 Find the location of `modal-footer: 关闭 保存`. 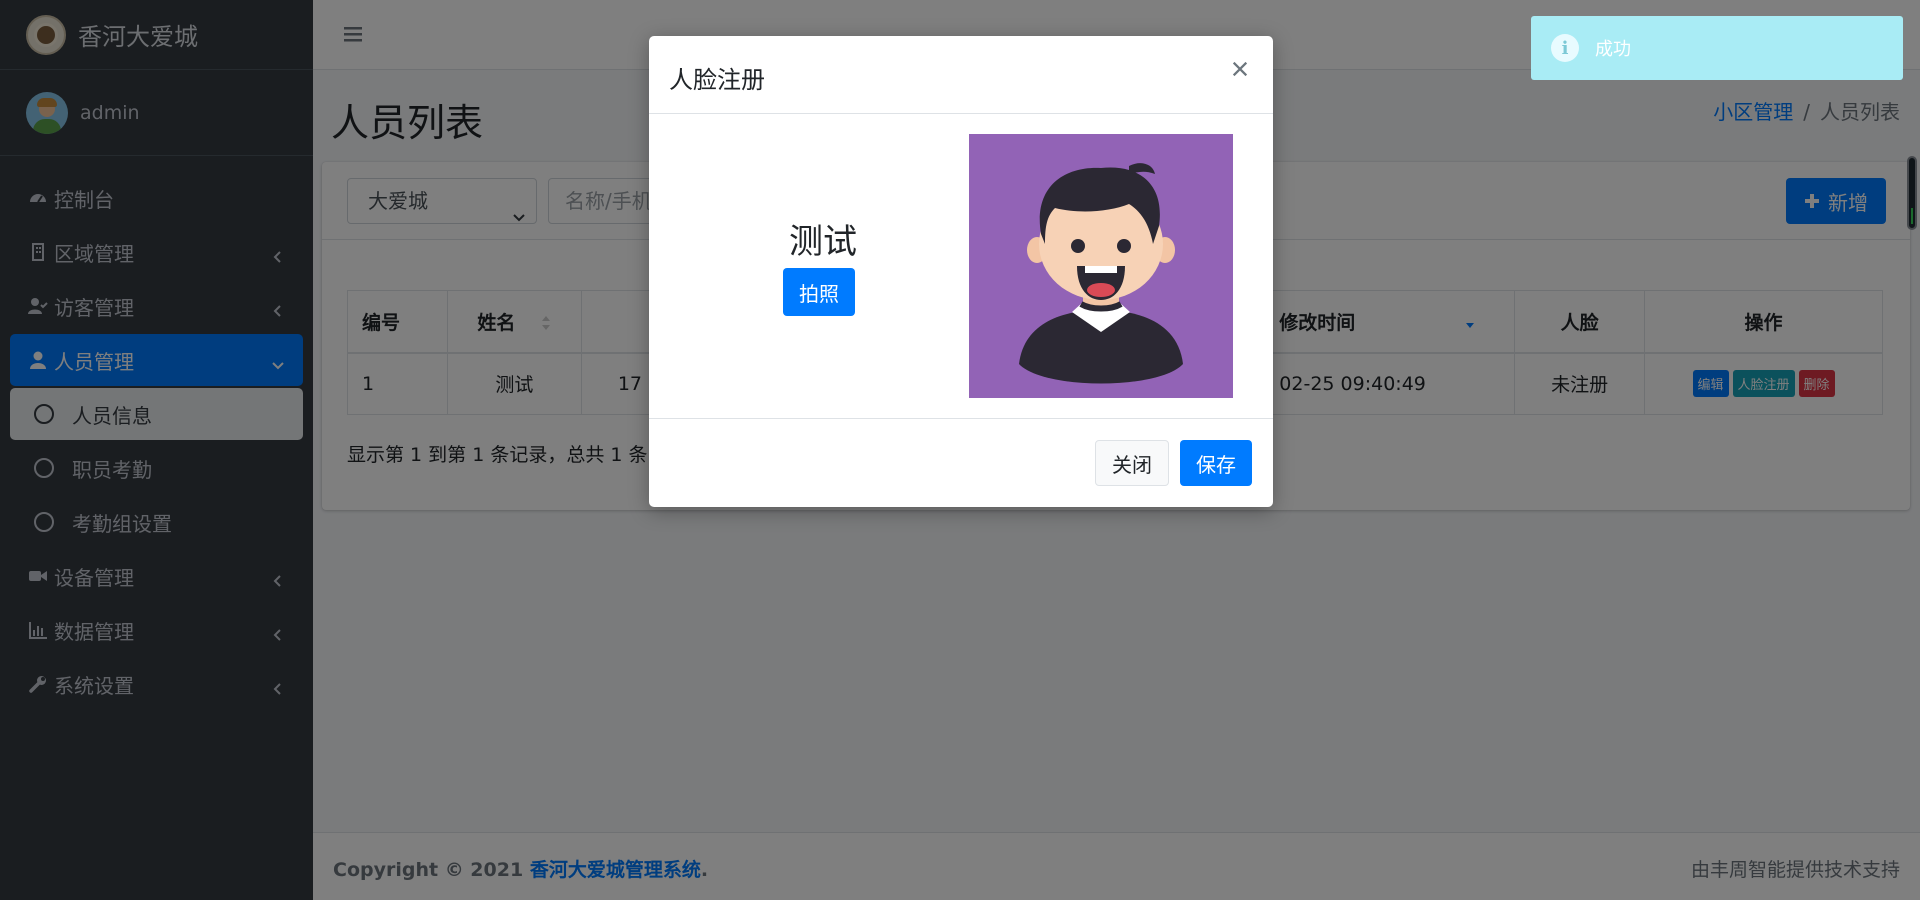

modal-footer: 关闭 保存 is located at coordinates (961, 462).